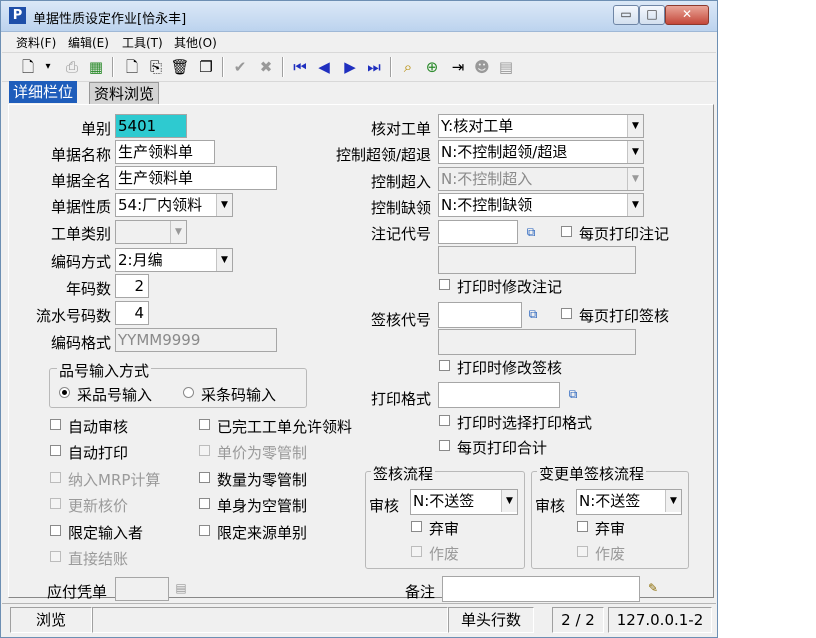  Describe the element at coordinates (80, 234) in the screenshot. I see `wo-type-label: 工单类别` at that location.